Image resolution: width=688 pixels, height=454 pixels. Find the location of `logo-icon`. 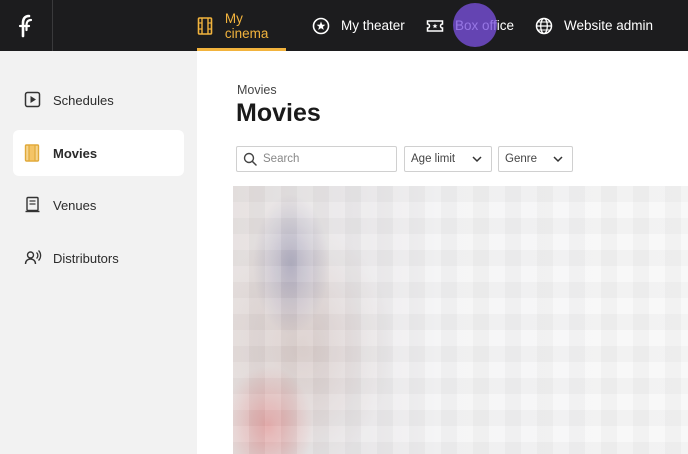

logo-icon is located at coordinates (25, 25).